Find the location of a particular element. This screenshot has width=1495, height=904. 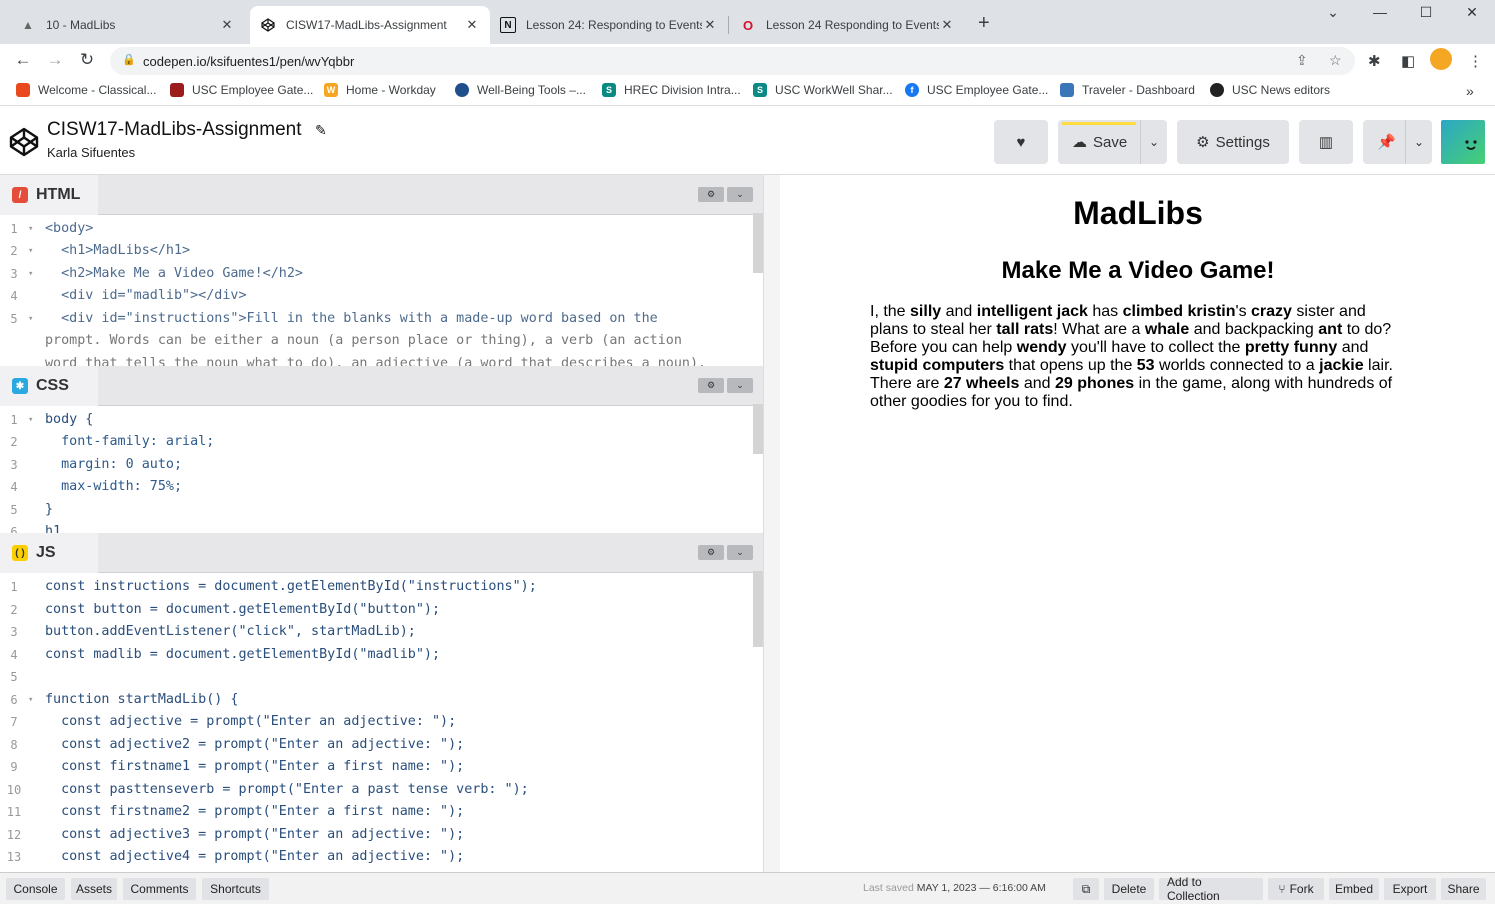

heart-icon: ♥ is located at coordinates (1021, 142).